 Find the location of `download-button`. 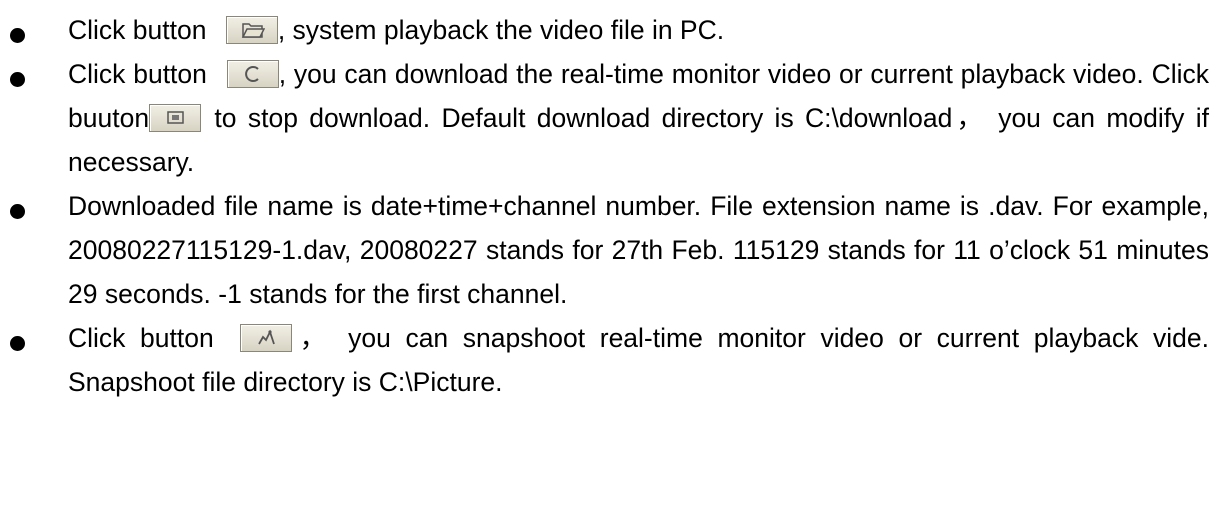

download-button is located at coordinates (252, 74).